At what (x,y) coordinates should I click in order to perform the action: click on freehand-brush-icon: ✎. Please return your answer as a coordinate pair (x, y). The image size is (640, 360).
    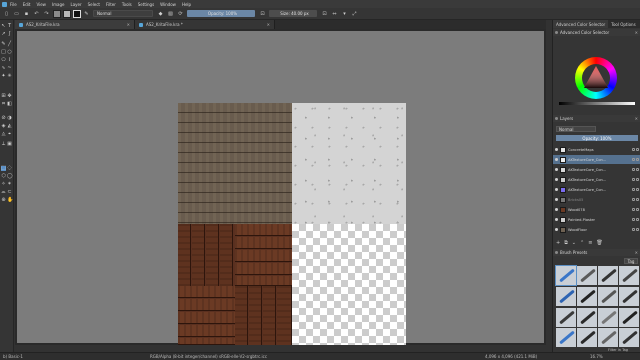
    Looking at the image, I should click on (3, 44).